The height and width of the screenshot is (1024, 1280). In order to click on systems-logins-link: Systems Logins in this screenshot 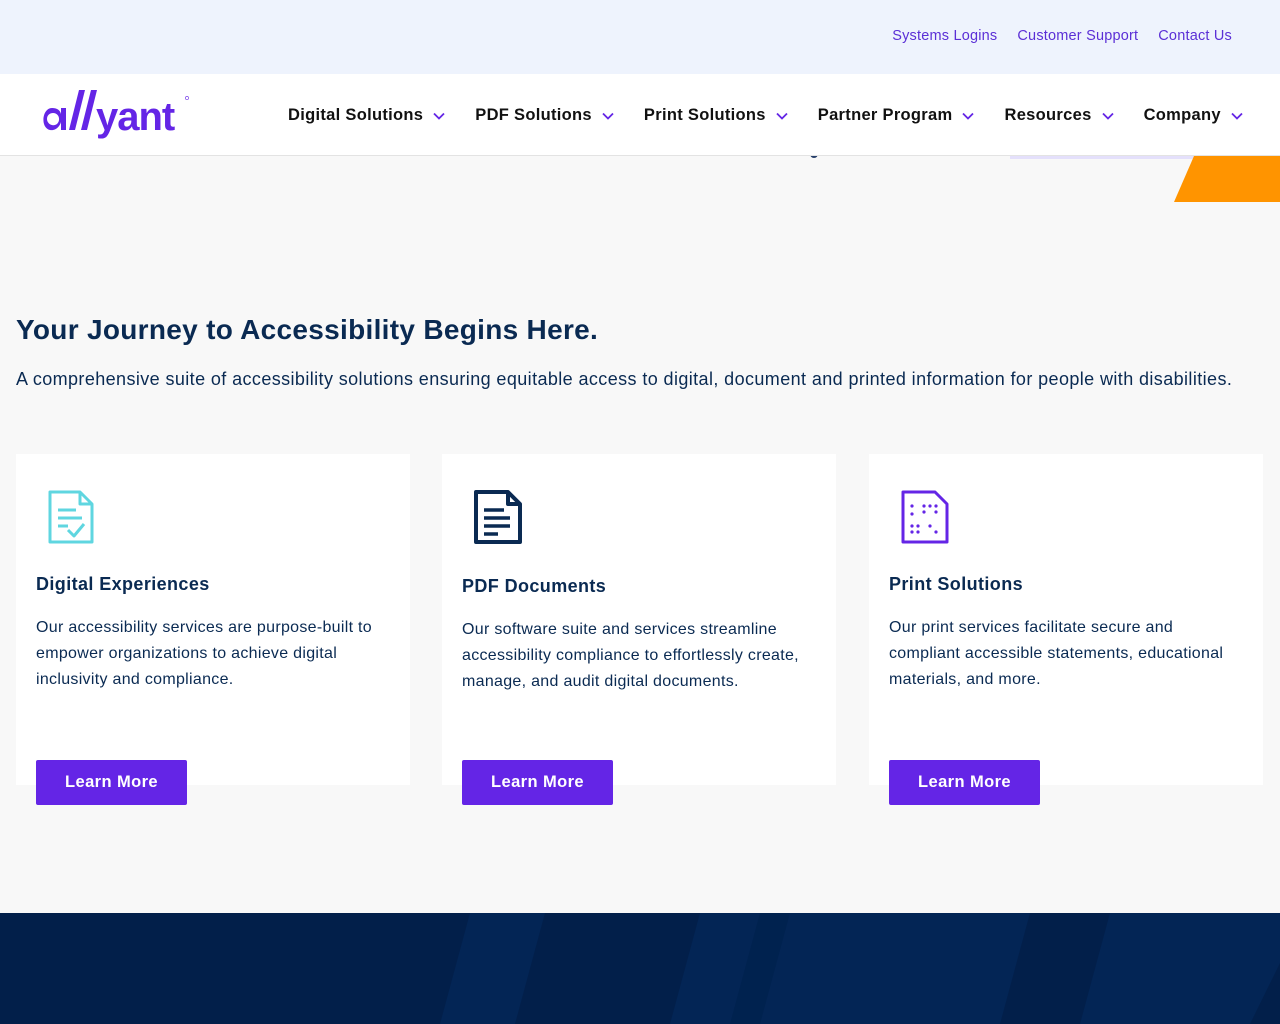, I will do `click(944, 36)`.